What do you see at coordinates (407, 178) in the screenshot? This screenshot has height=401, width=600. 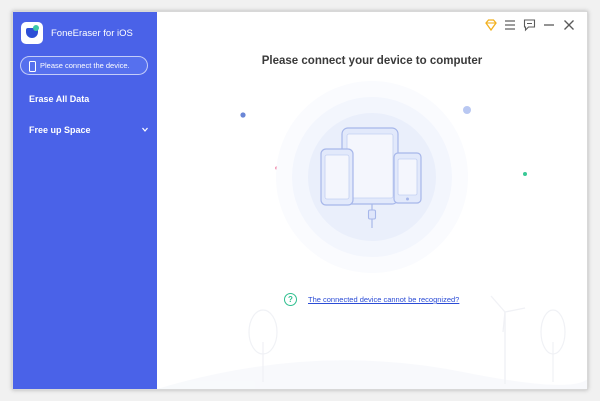 I see `phone-right-icon` at bounding box center [407, 178].